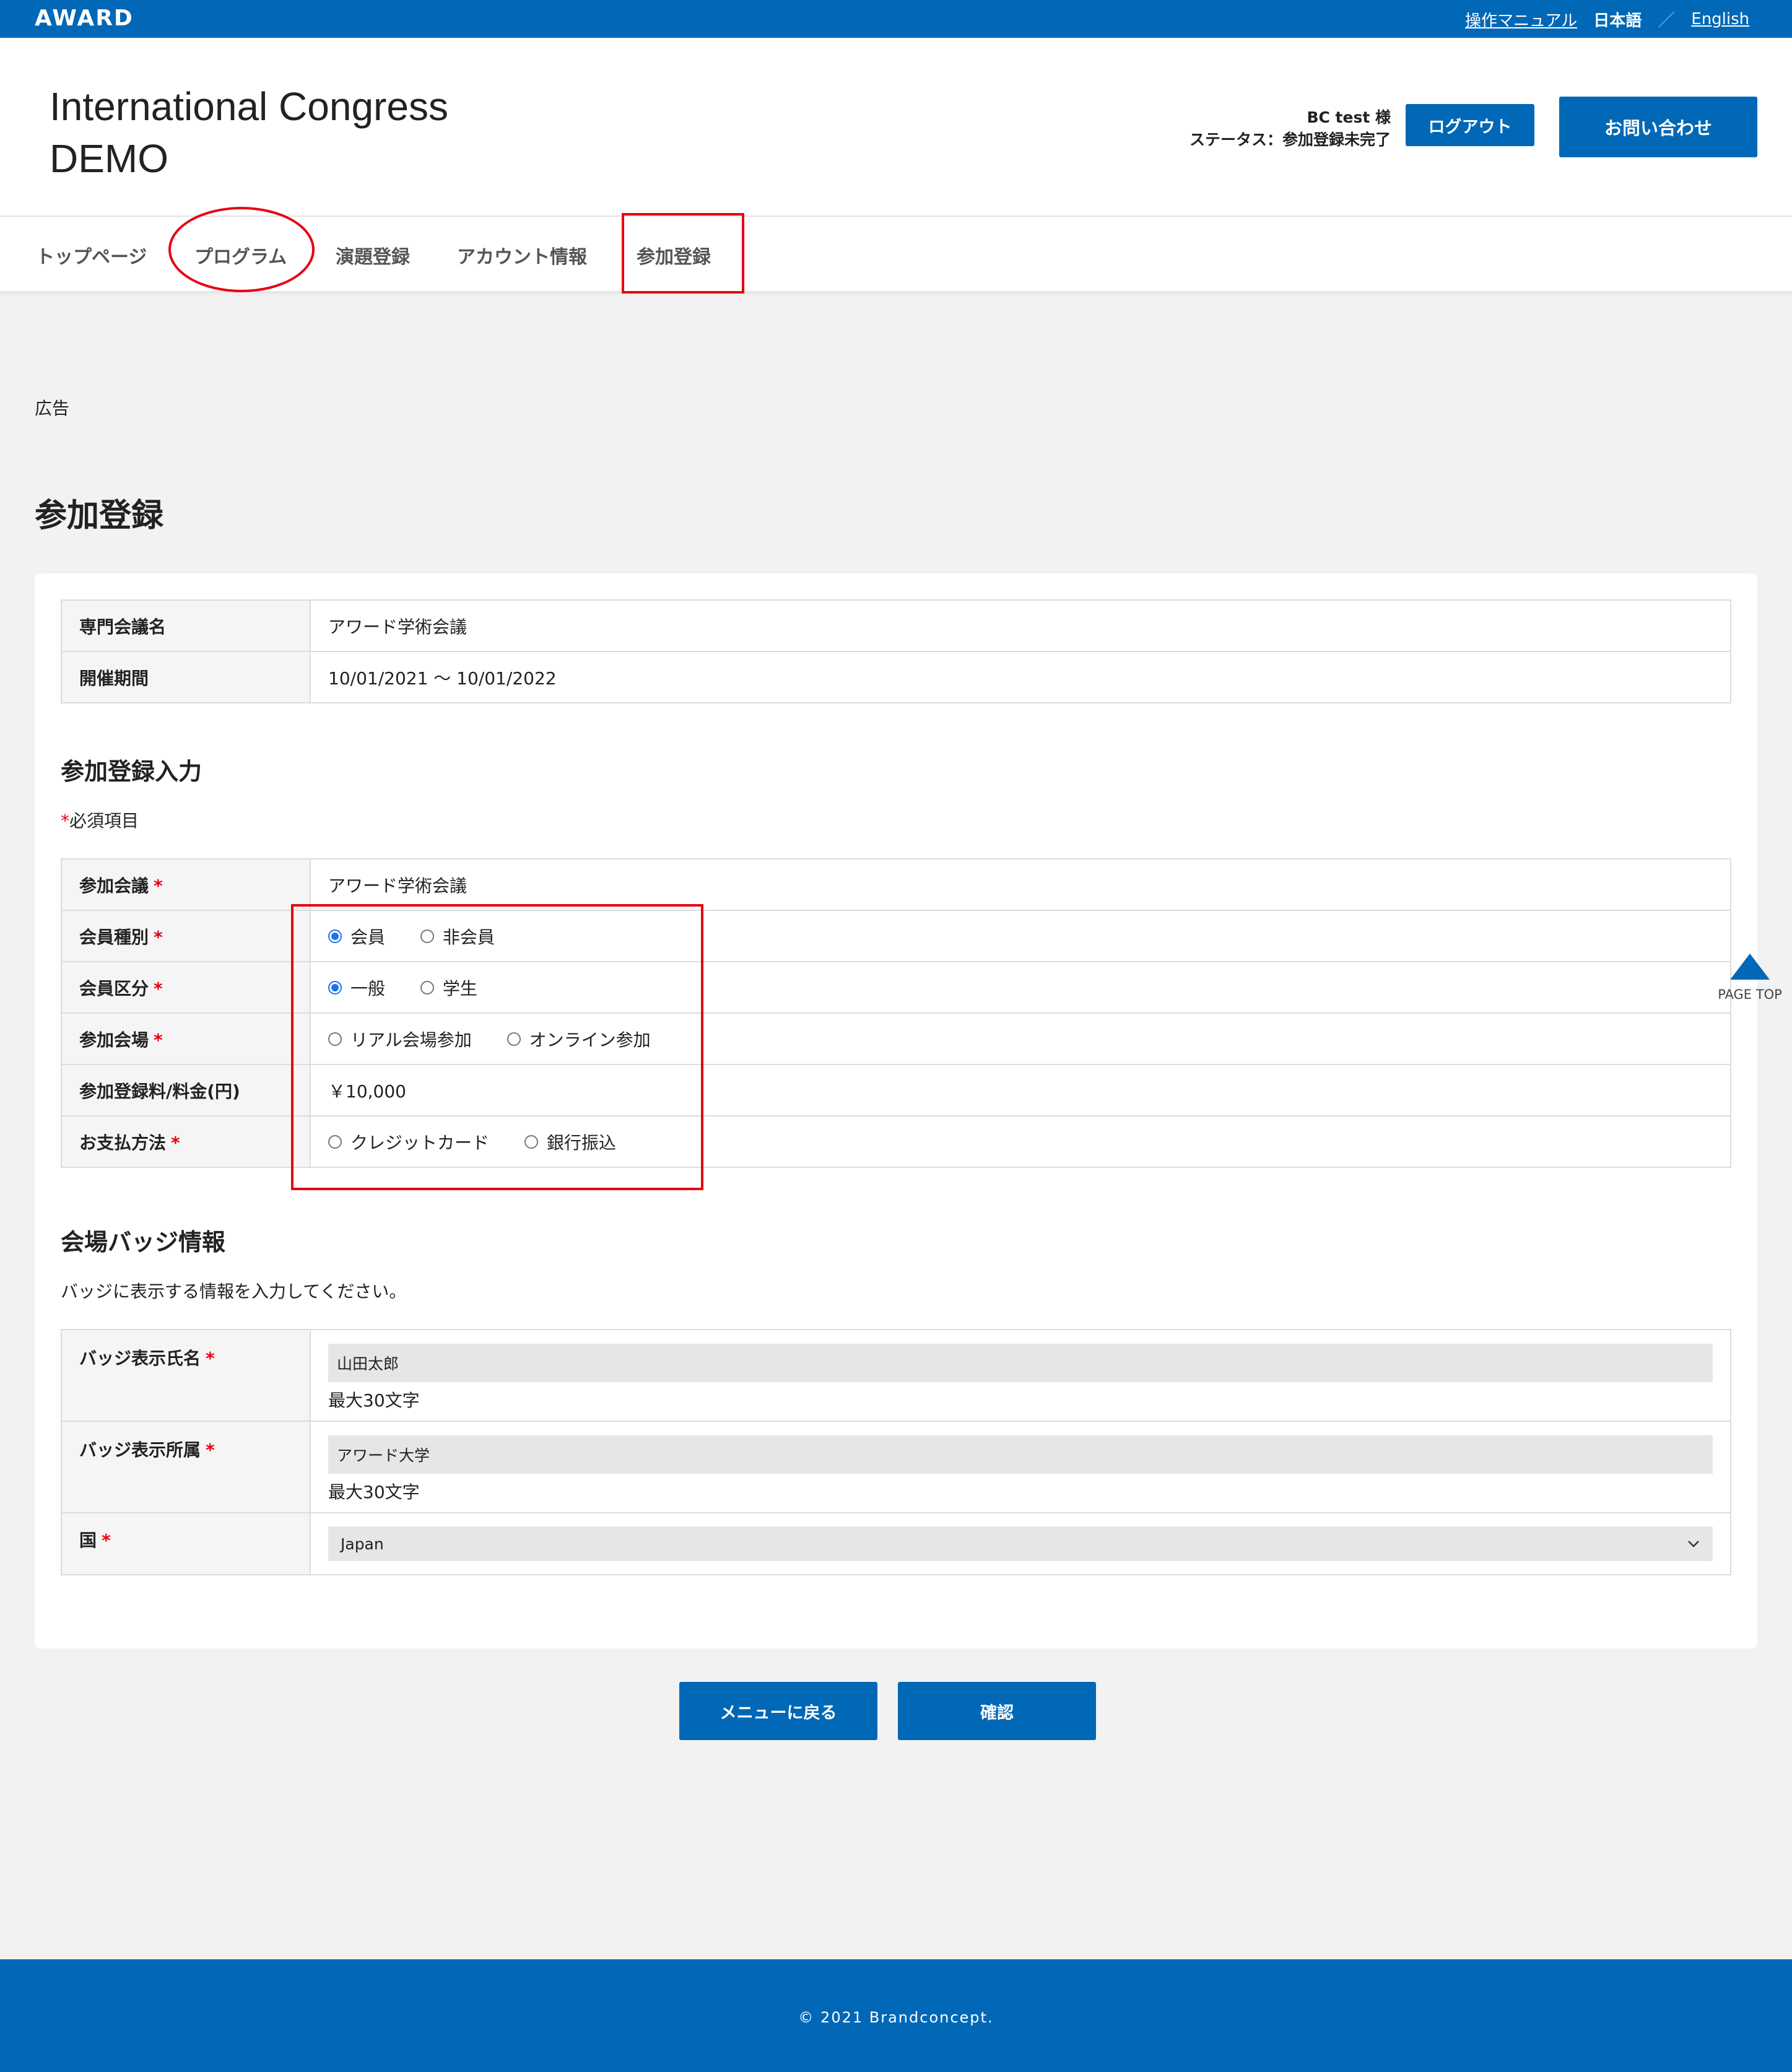 This screenshot has width=1792, height=2072. What do you see at coordinates (363, 1543) in the screenshot?
I see `country-select-value: Japan` at bounding box center [363, 1543].